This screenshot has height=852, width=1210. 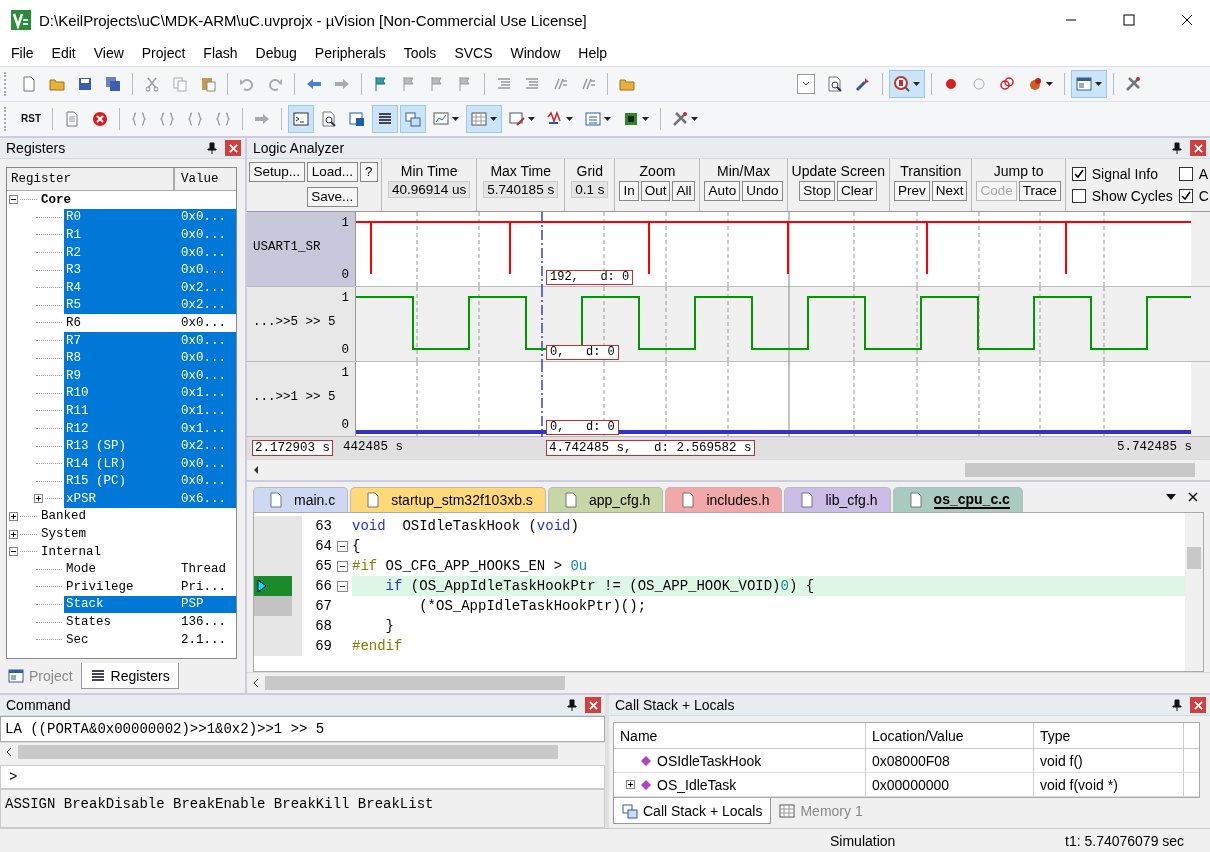 What do you see at coordinates (301, 119) in the screenshot?
I see `terminal-button` at bounding box center [301, 119].